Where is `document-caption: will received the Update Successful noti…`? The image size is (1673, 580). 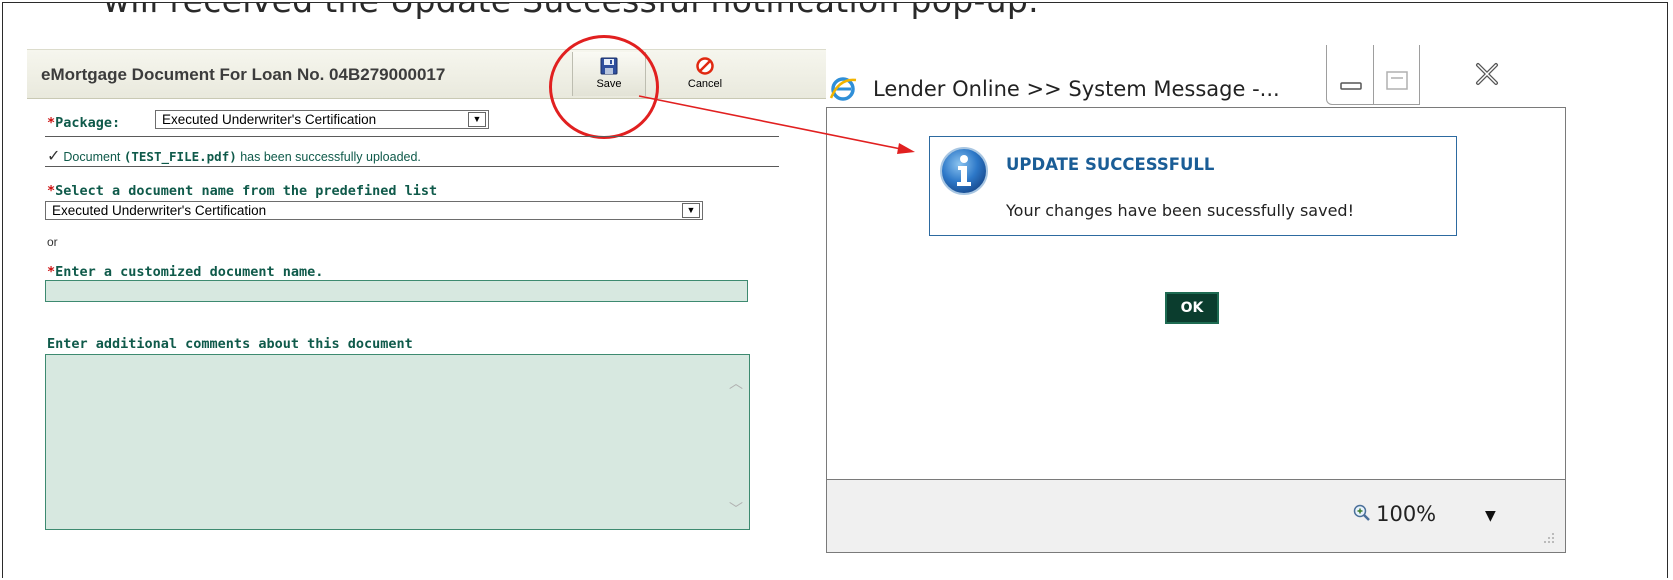
document-caption: will received the Update Successful noti… is located at coordinates (571, 11).